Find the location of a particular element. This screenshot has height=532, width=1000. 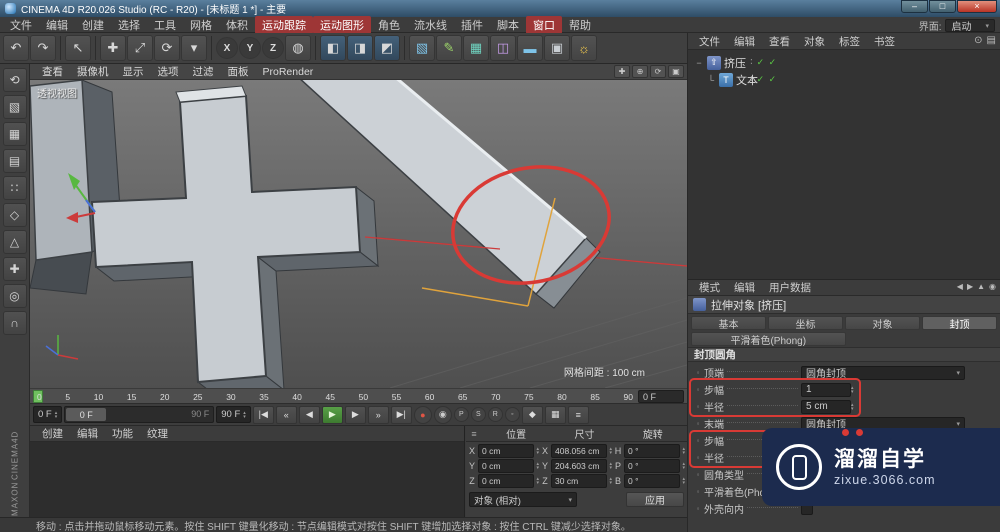

tab-basic: 基本 is located at coordinates (728, 323).